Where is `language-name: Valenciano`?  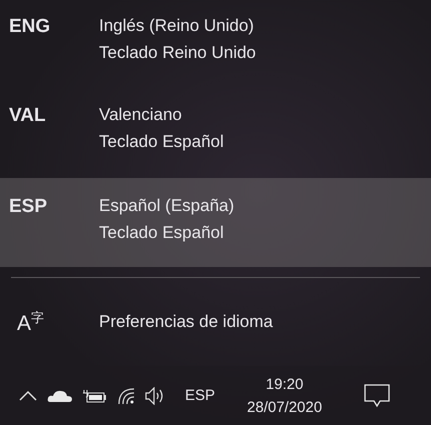
language-name: Valenciano is located at coordinates (141, 115).